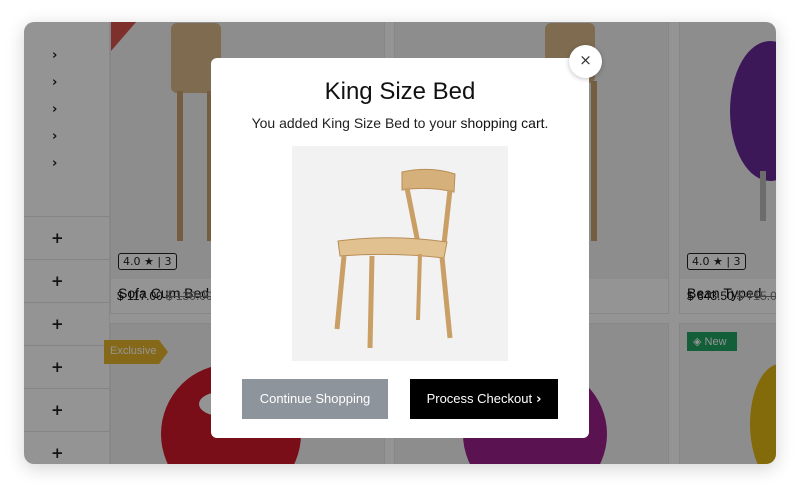 Image resolution: width=800 pixels, height=486 pixels. Describe the element at coordinates (502, 123) in the screenshot. I see `shopping-cart-link: shopping cart` at that location.